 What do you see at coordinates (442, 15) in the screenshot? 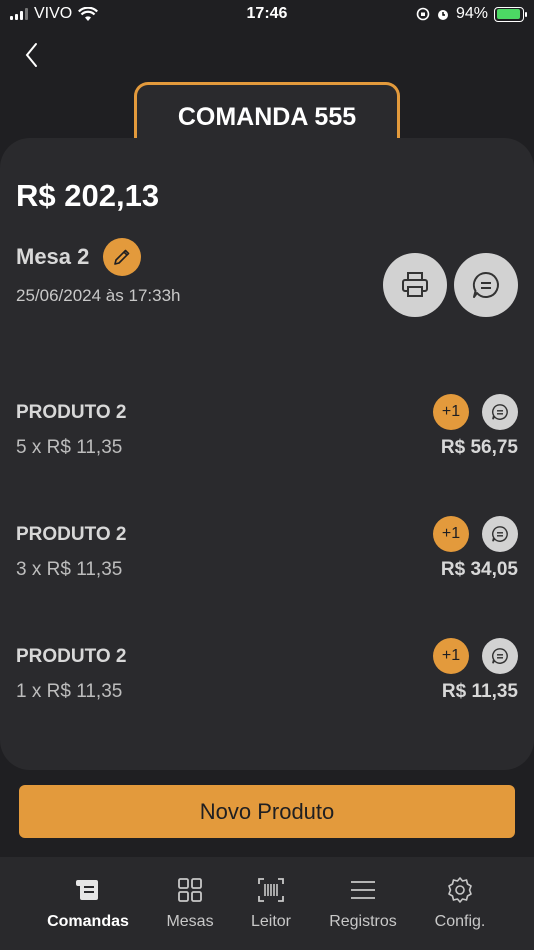
I see `alarm-icon` at bounding box center [442, 15].